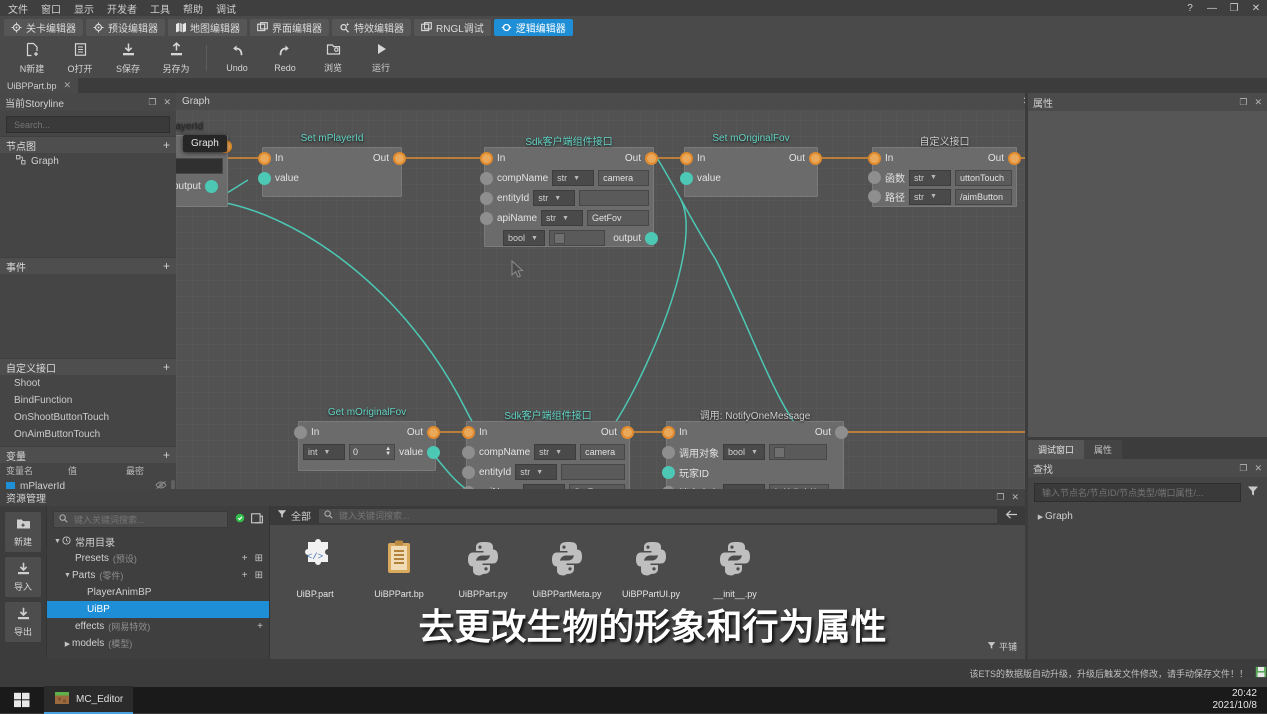 This screenshot has height=714, width=1267. I want to click on storyline-search, so click(88, 124).